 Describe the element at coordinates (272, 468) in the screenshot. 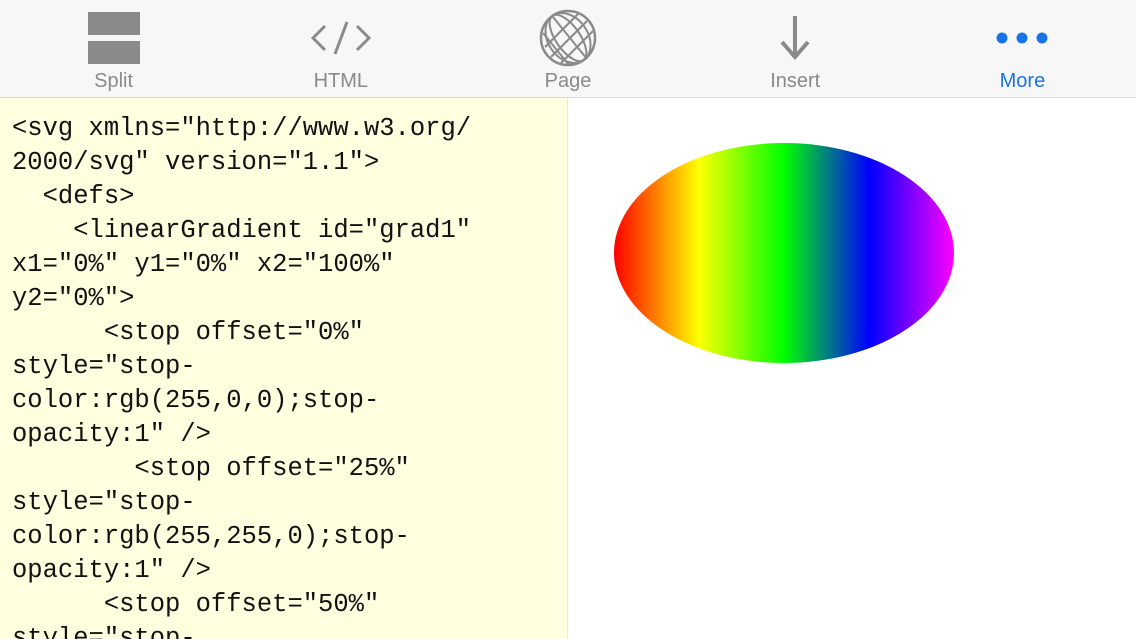

I see `code-line: <stop offset="25%"` at that location.